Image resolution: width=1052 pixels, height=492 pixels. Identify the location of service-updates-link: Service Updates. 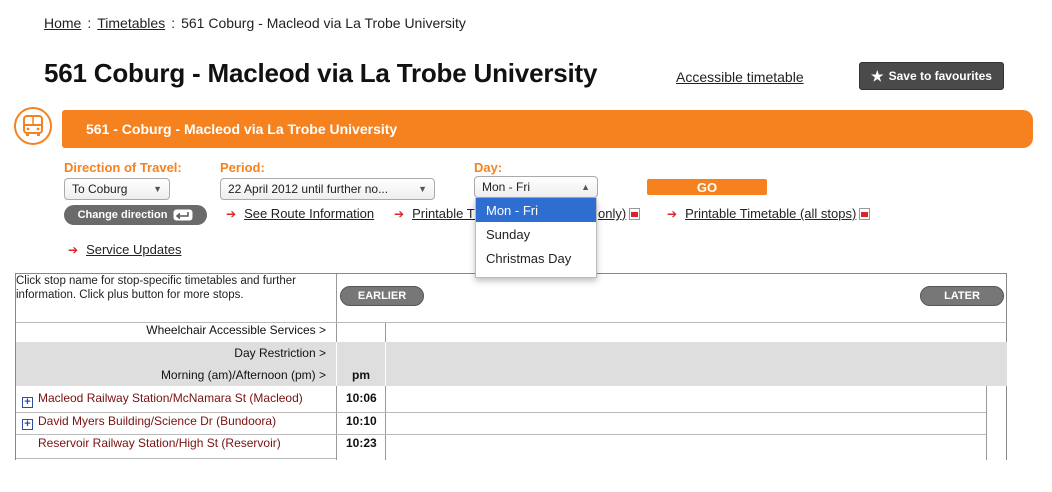
(133, 249).